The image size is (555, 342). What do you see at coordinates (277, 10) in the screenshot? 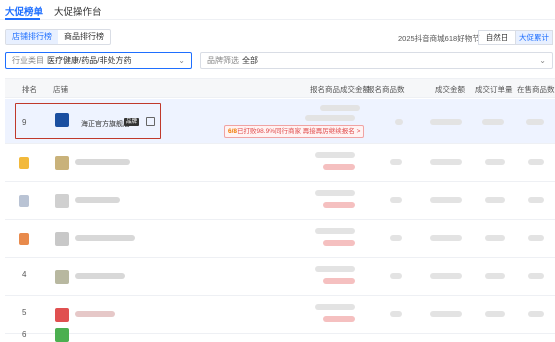
I see `top-navigation: 大促榜单 大促操作台` at bounding box center [277, 10].